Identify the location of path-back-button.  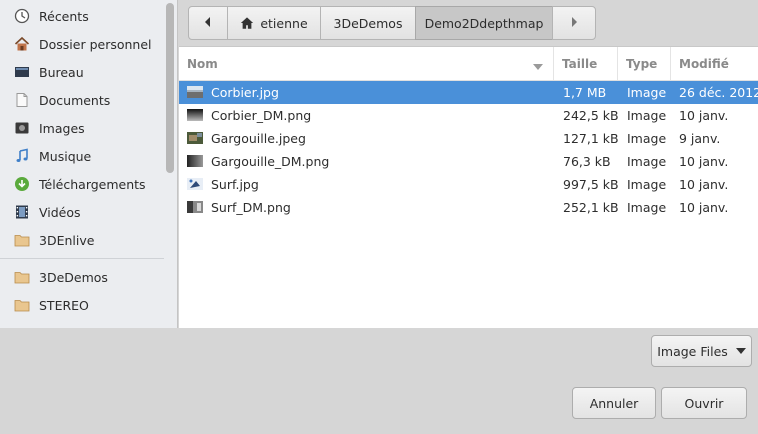
(208, 23).